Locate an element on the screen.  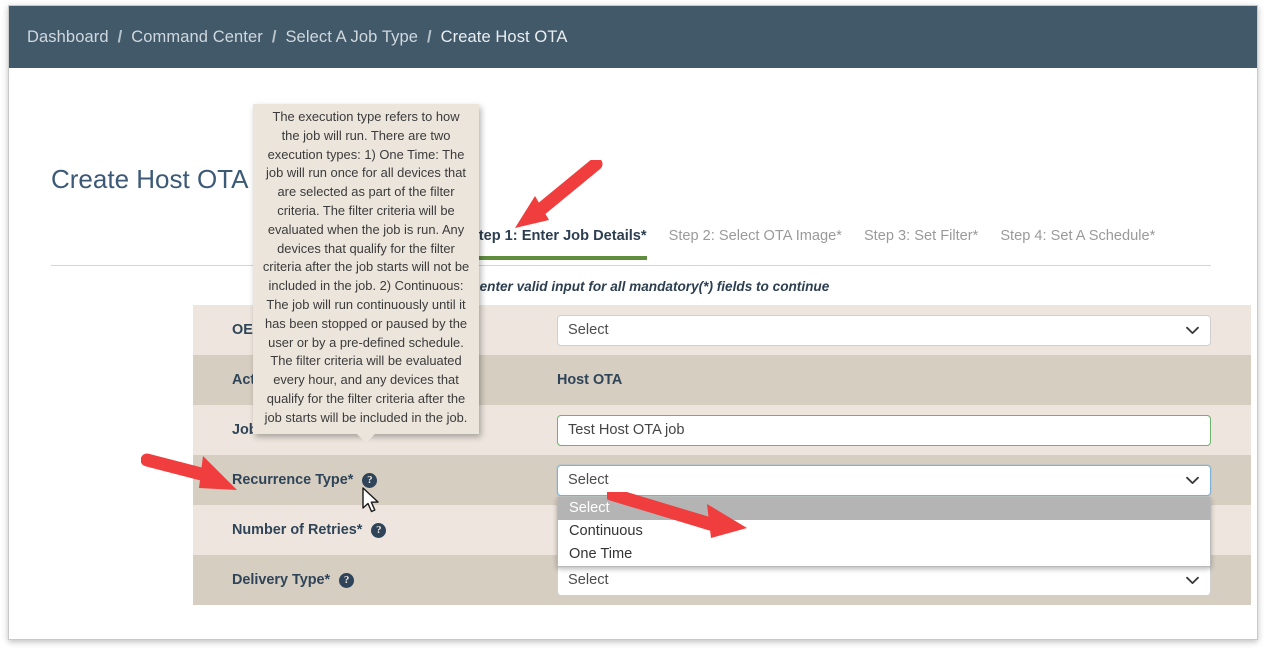
oem-model-select: Select is located at coordinates (884, 330).